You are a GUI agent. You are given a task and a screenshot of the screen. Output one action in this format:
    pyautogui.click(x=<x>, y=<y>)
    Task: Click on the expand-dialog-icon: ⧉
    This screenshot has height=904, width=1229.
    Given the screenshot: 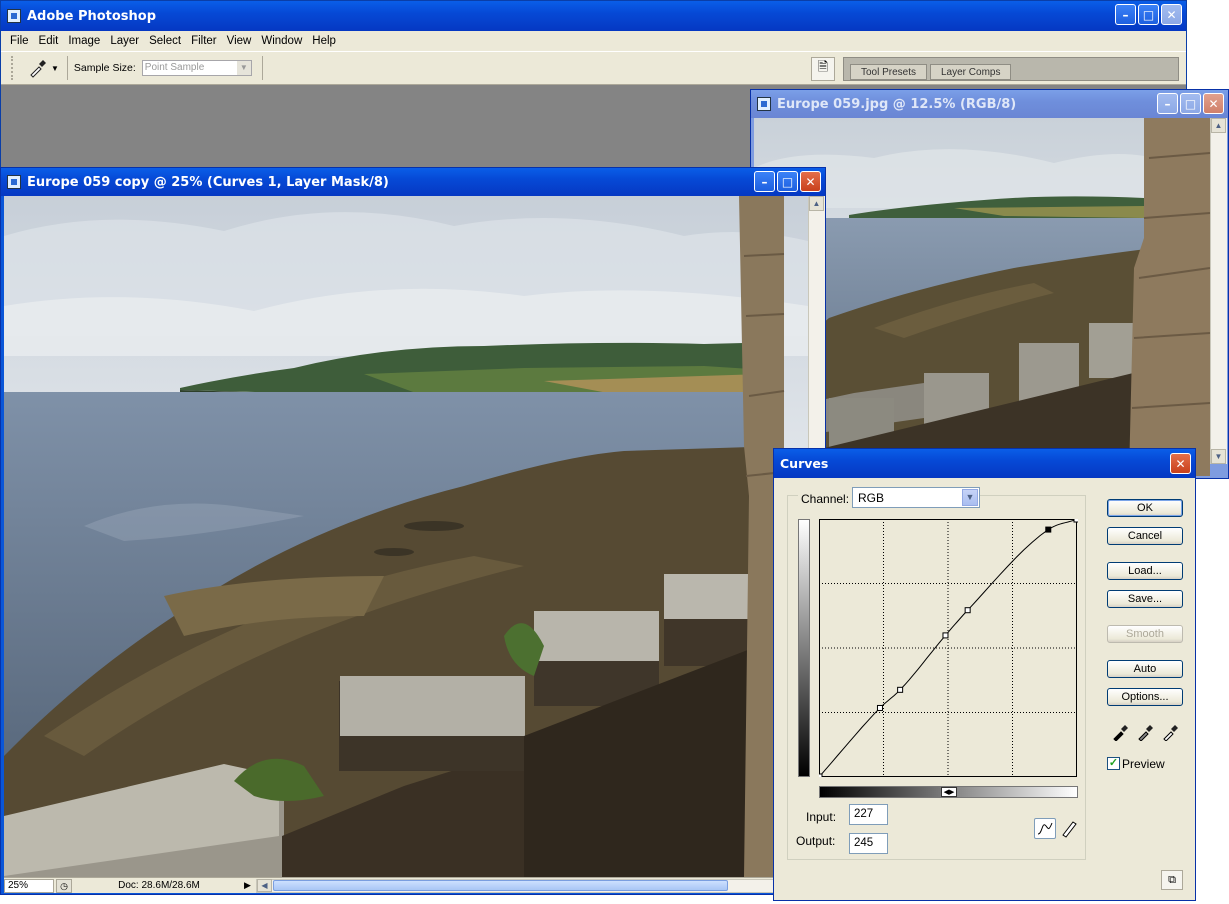 What is the action you would take?
    pyautogui.click(x=1172, y=880)
    